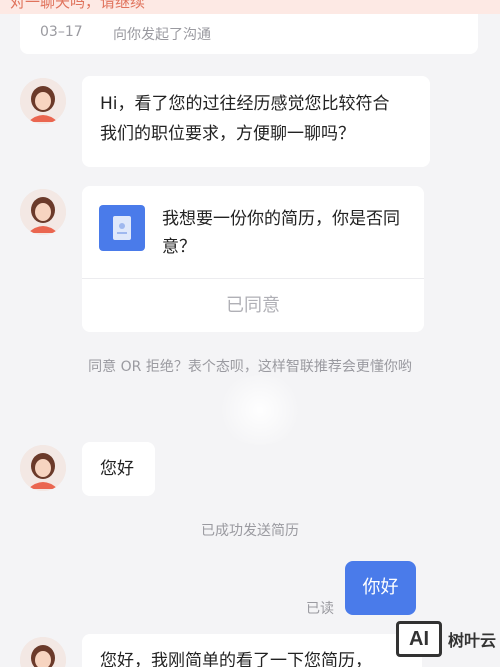 The width and height of the screenshot is (500, 667). What do you see at coordinates (227, 134) in the screenshot?
I see `message-line: 我们的职位要求，方便聊一聊吗？` at bounding box center [227, 134].